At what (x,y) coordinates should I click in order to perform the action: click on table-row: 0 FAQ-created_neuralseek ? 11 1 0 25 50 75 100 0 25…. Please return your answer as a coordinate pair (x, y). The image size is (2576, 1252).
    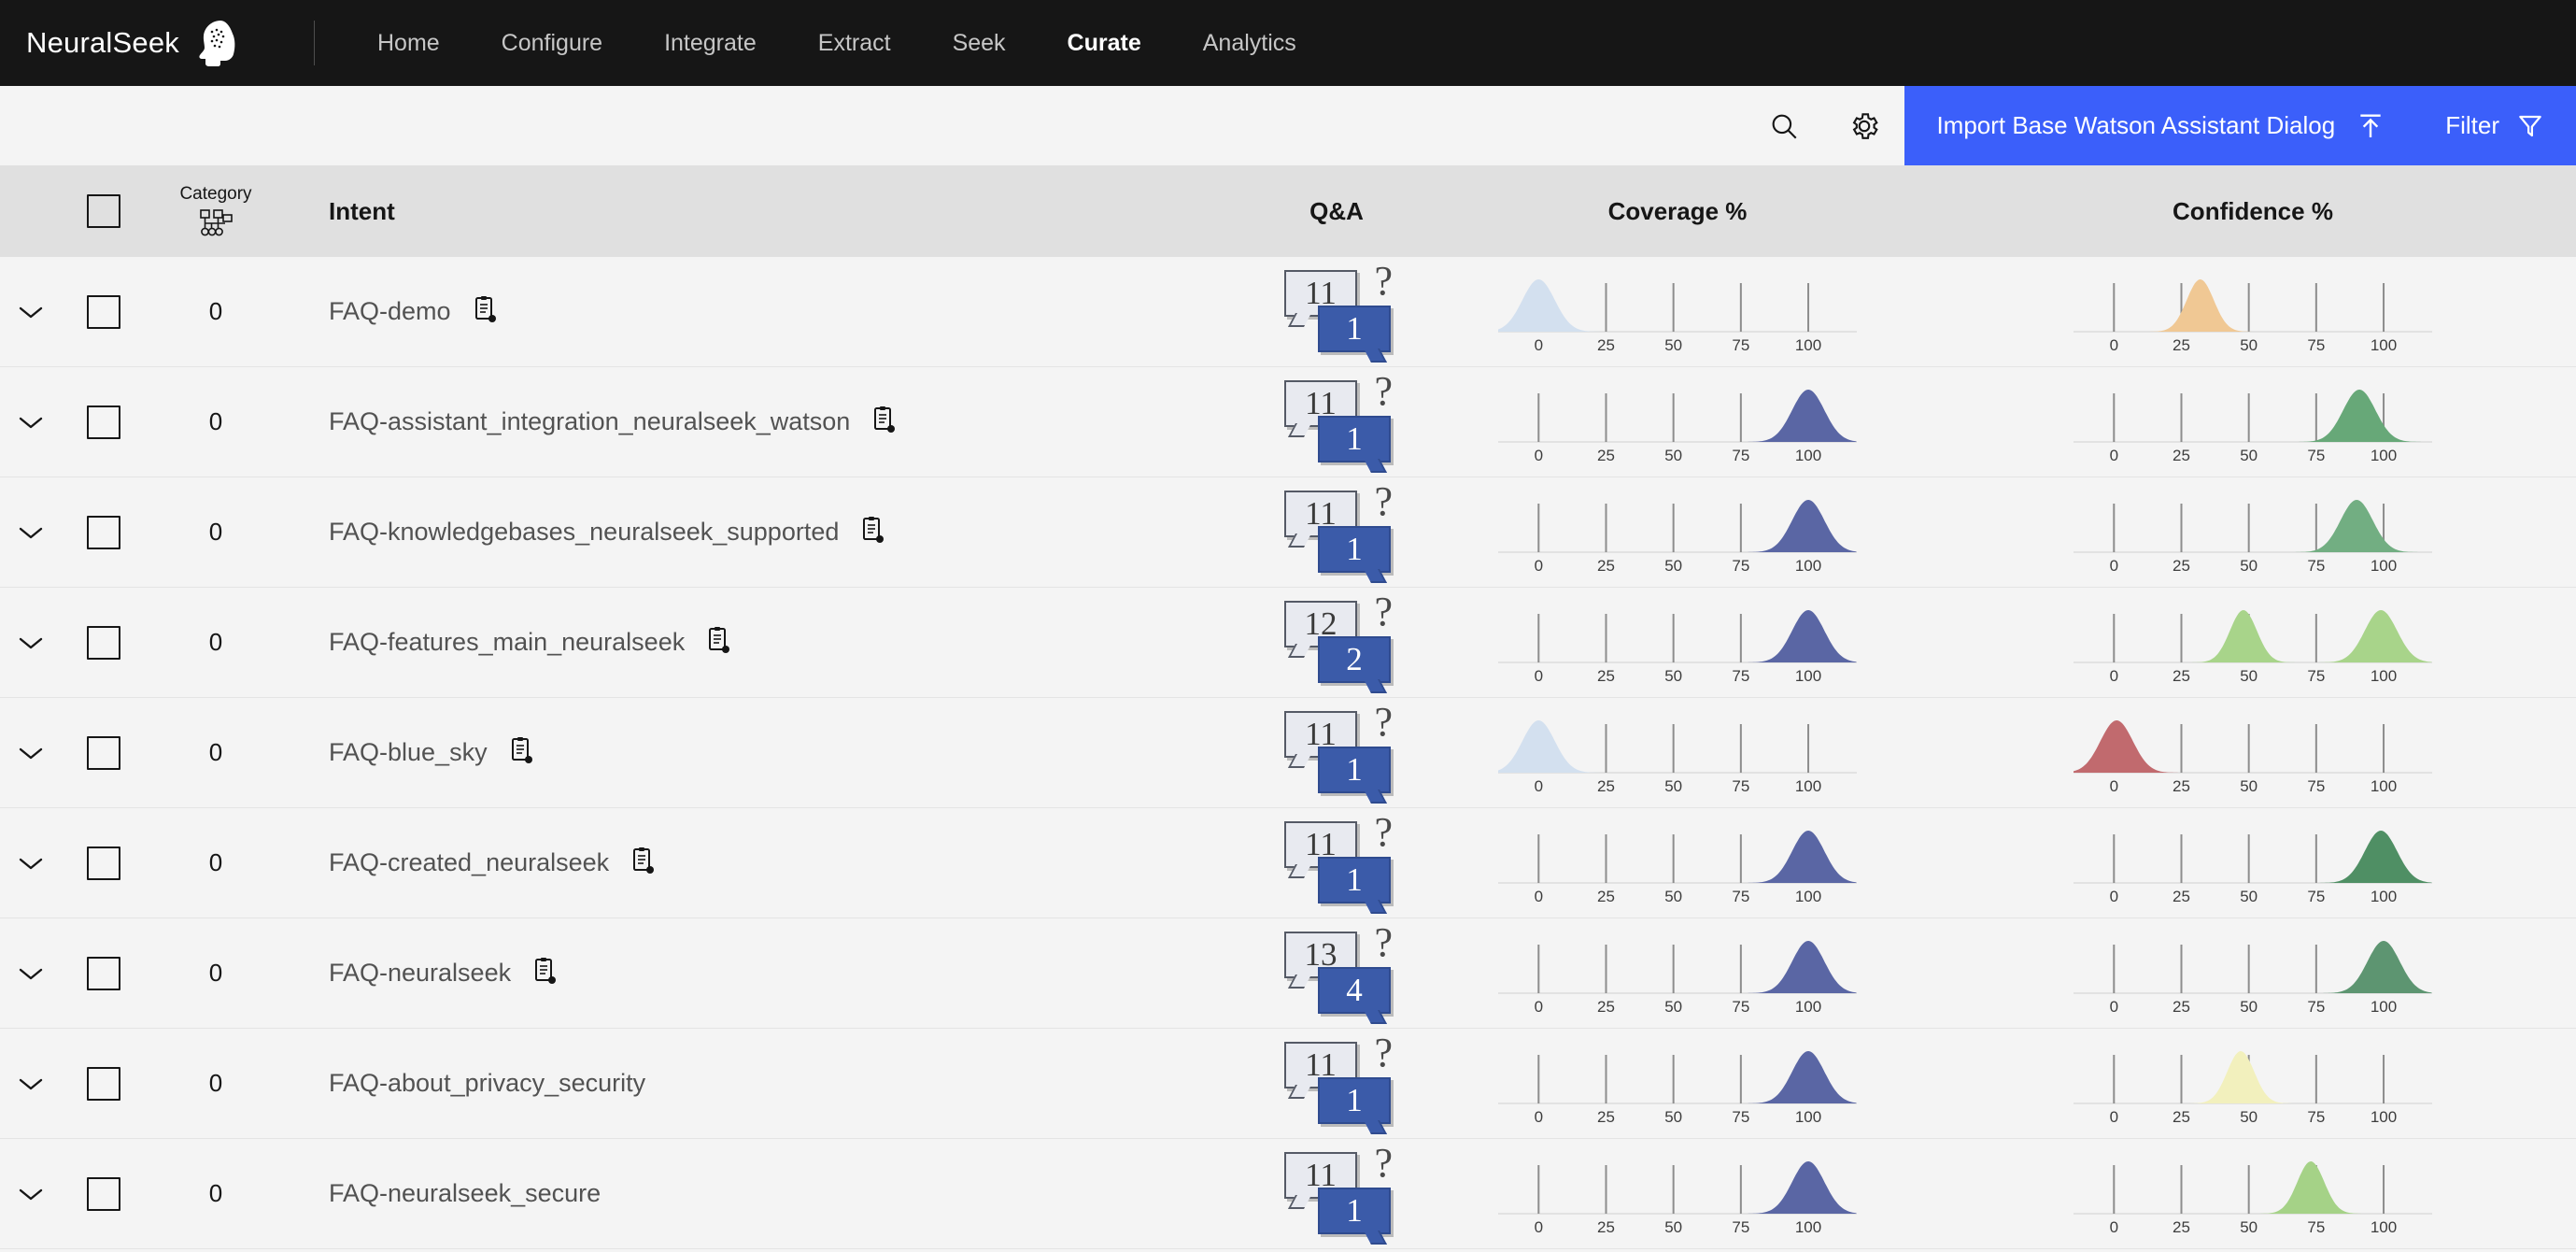
    Looking at the image, I should click on (1288, 863).